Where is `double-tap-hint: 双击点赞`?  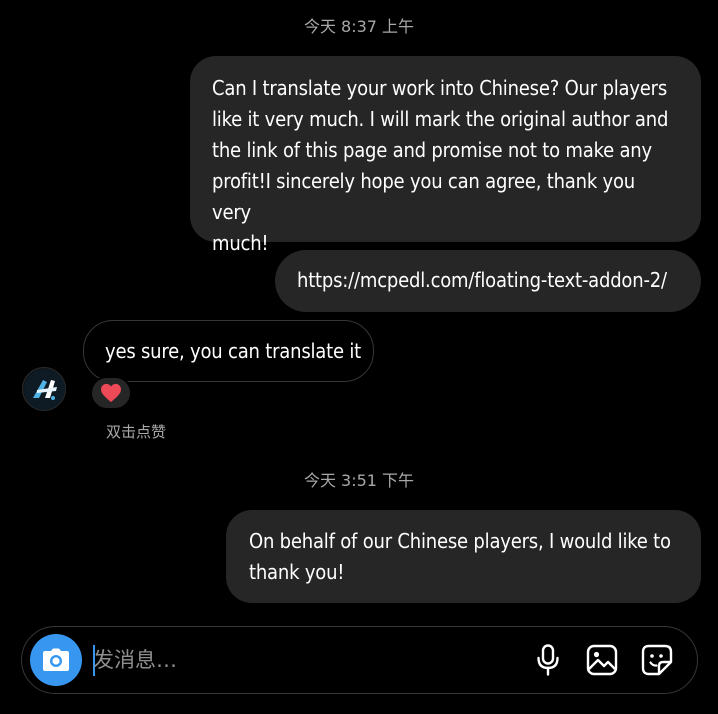 double-tap-hint: 双击点赞 is located at coordinates (136, 432).